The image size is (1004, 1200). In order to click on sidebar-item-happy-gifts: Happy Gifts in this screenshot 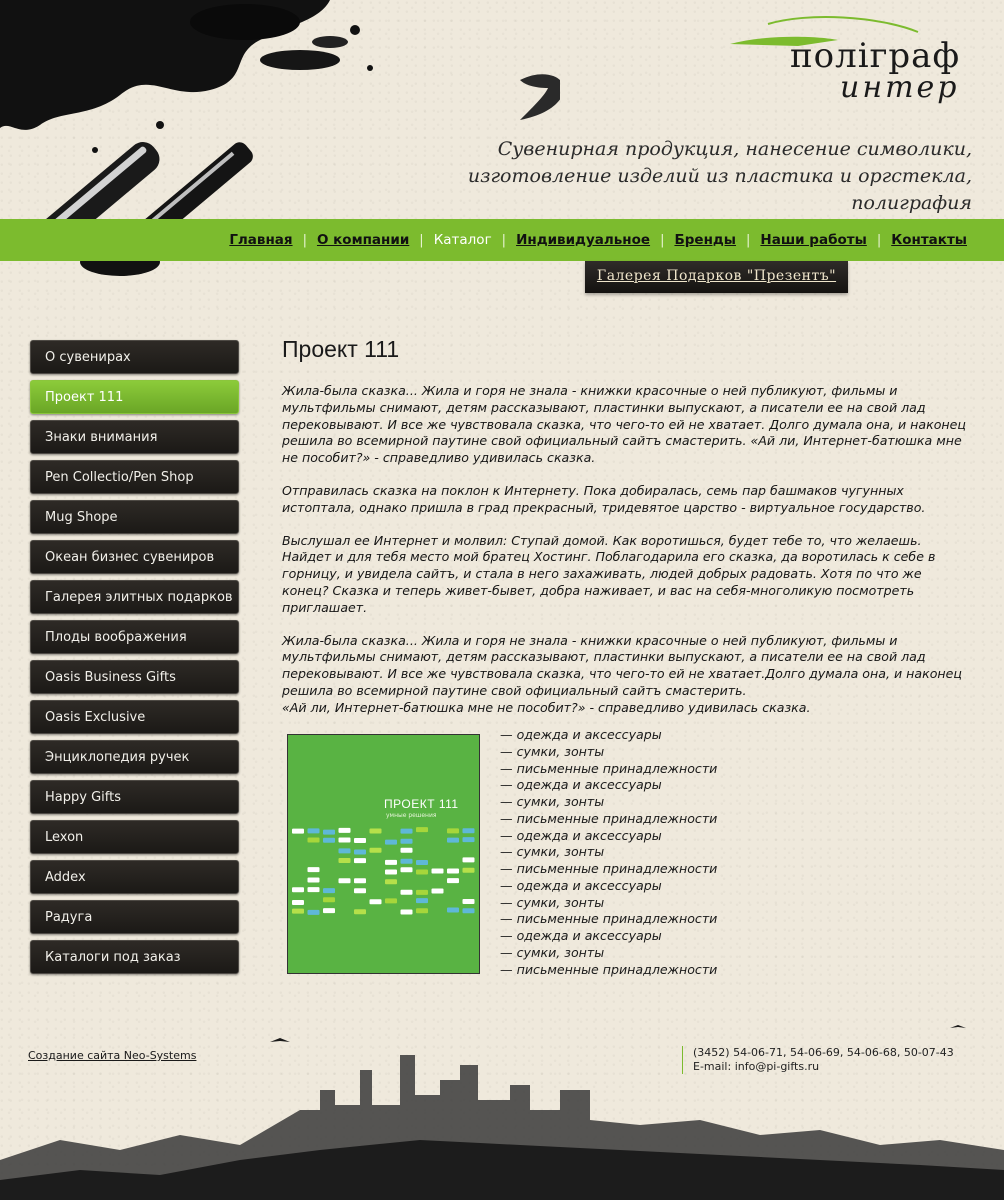, I will do `click(134, 797)`.